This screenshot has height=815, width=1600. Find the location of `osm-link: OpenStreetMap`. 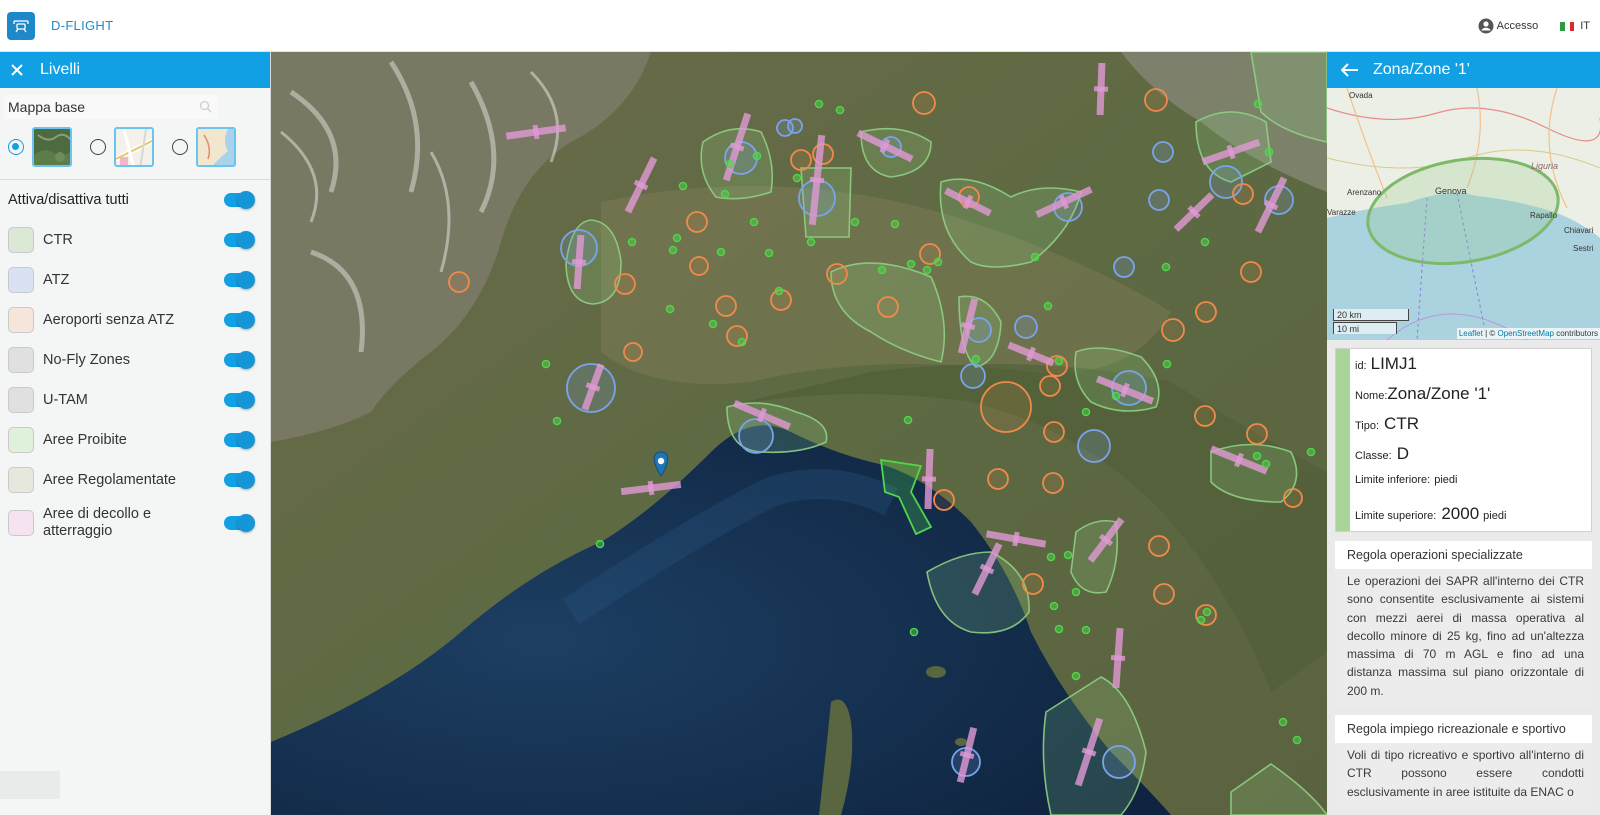

osm-link: OpenStreetMap is located at coordinates (1525, 333).